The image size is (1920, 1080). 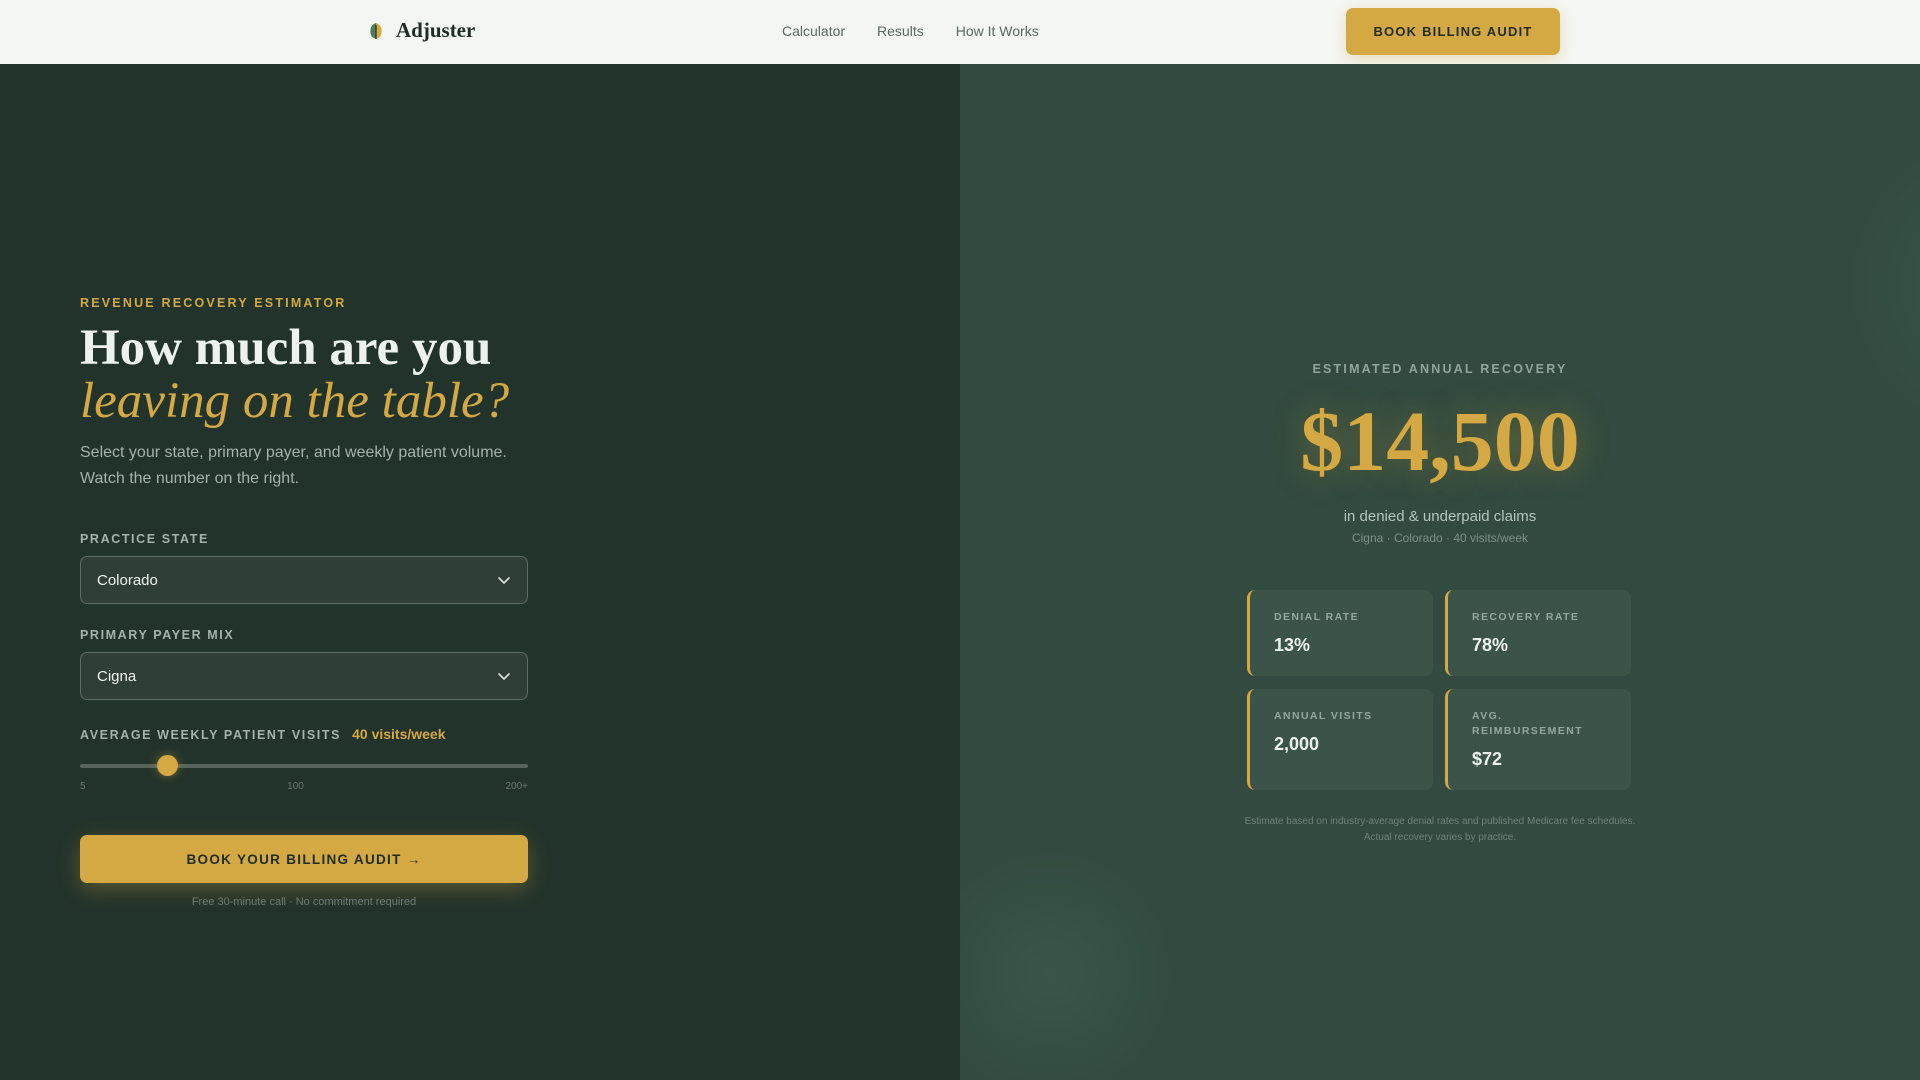 I want to click on stat-label: DENIAL RATE, so click(x=1317, y=617).